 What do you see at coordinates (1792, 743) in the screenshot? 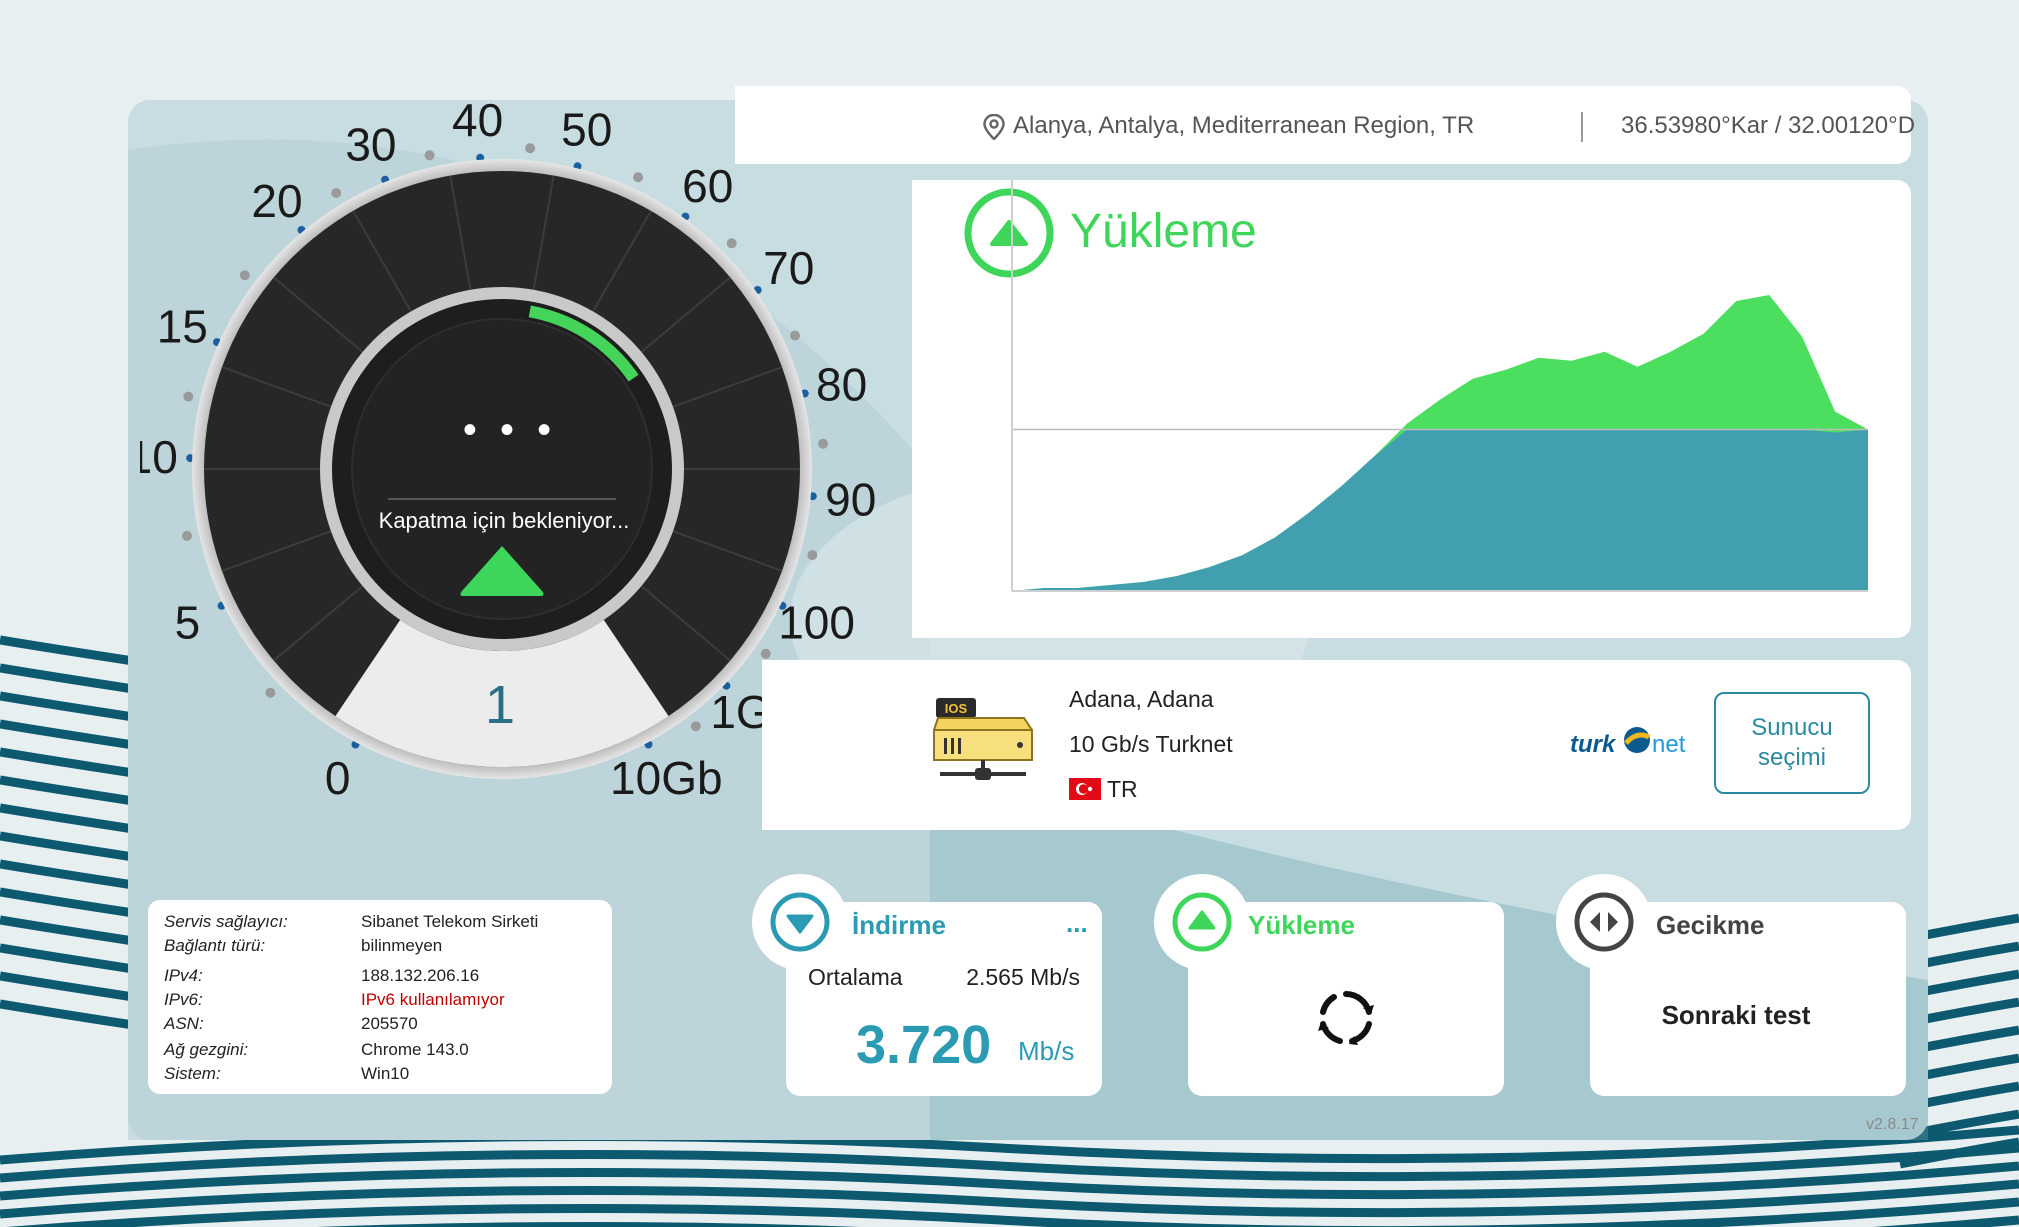
I see `server-select-button: Sunucu seçimi` at bounding box center [1792, 743].